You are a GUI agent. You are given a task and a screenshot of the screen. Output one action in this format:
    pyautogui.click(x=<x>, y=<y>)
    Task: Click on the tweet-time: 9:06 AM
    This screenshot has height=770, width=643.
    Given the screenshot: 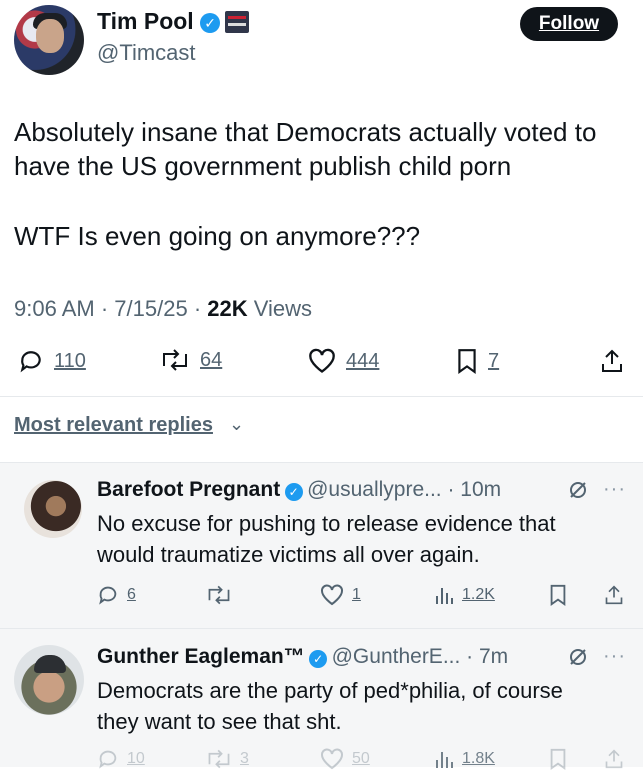 What is the action you would take?
    pyautogui.click(x=54, y=308)
    